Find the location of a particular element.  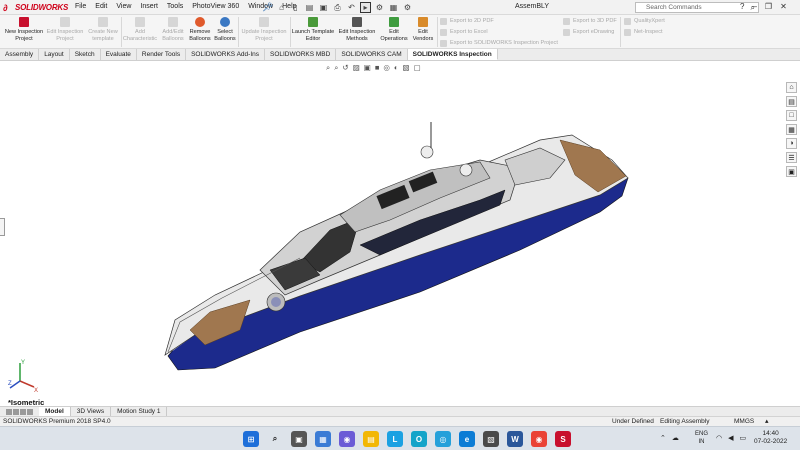

tab-cam: SOLIDWORKS CAM is located at coordinates (372, 54).